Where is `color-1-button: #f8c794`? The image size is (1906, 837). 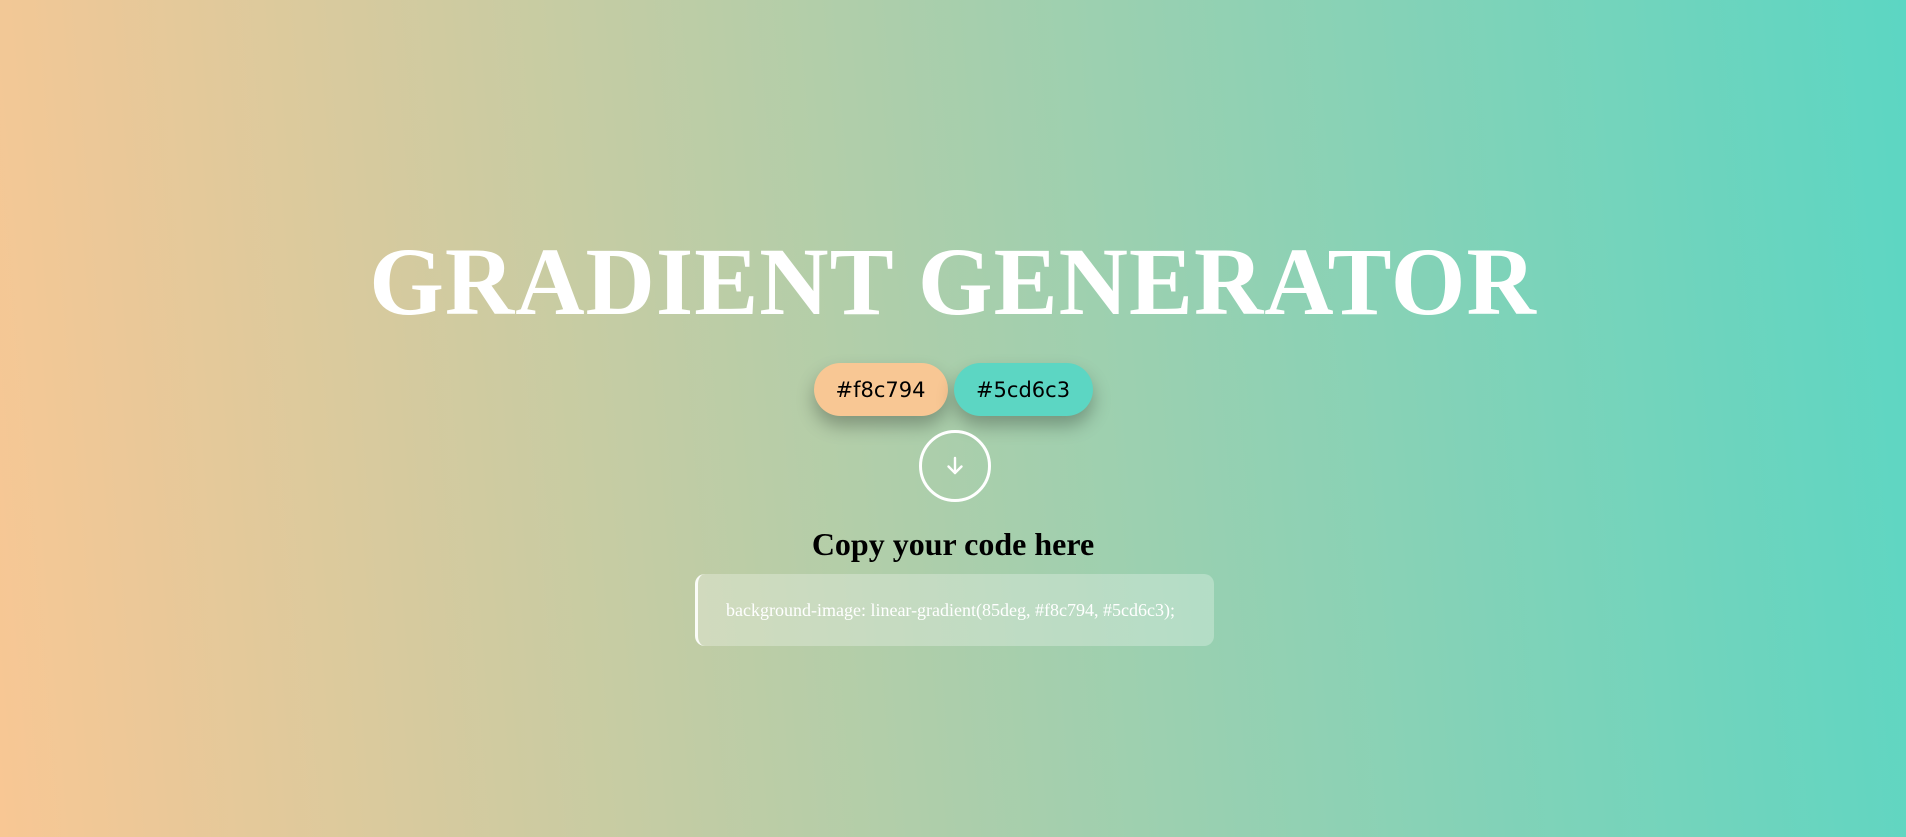
color-1-button: #f8c794 is located at coordinates (880, 389).